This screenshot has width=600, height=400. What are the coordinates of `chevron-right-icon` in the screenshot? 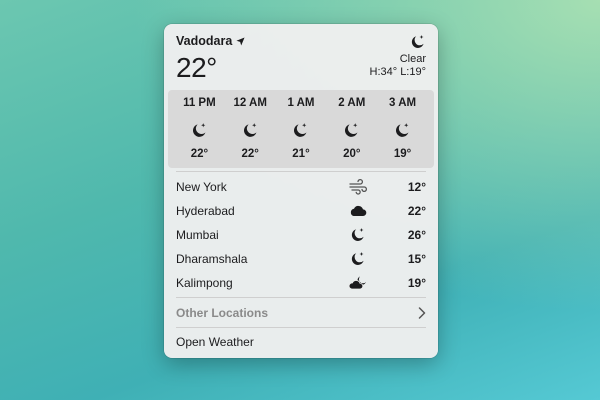 It's located at (422, 313).